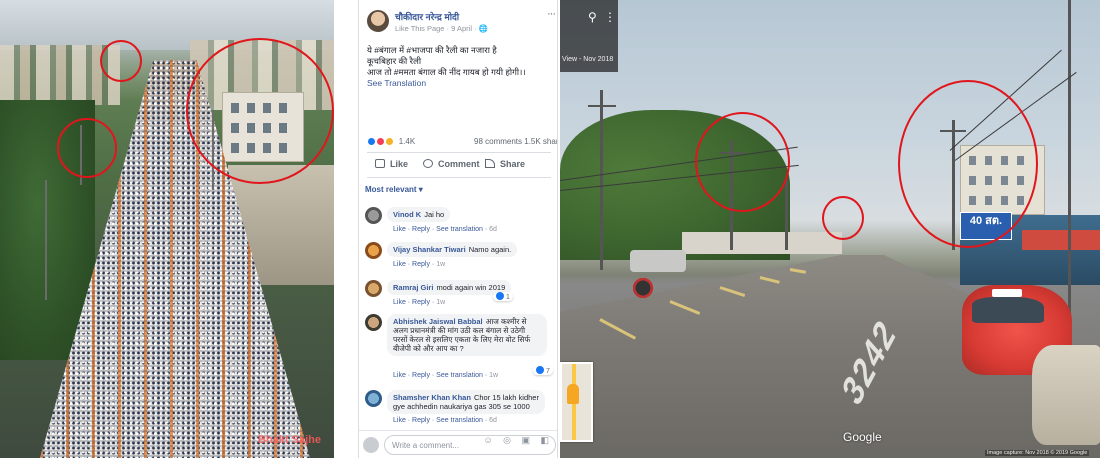 This screenshot has width=1100, height=458. I want to click on street-view-info-box: ⚲ ⋮ View - Nov 2018, so click(589, 36).